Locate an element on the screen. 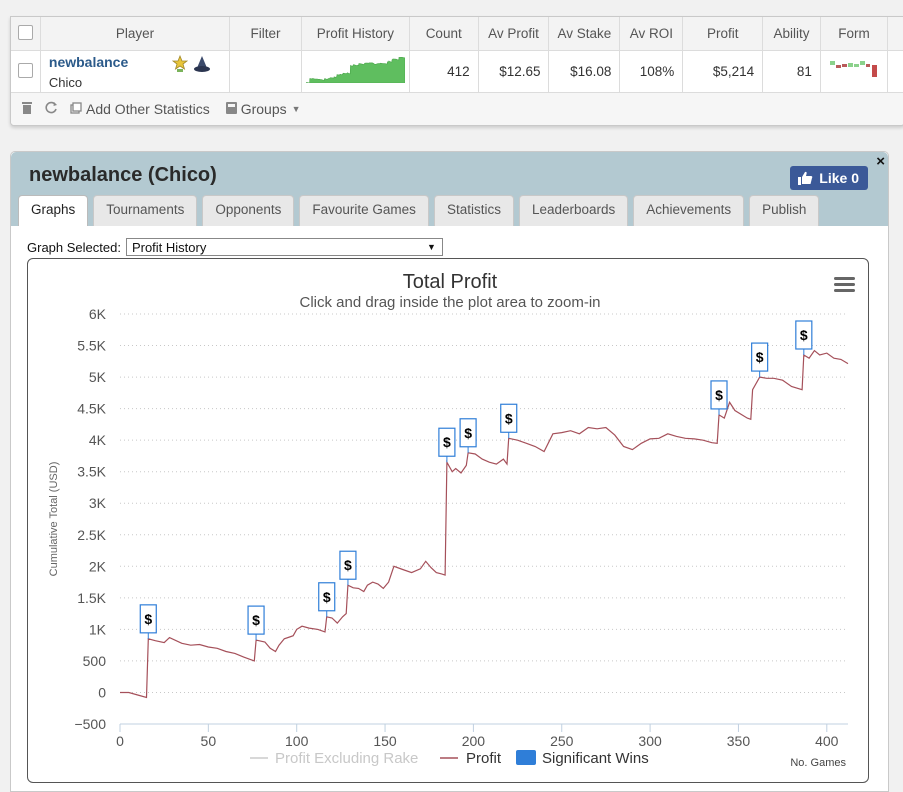  x-tick-label: 300 is located at coordinates (650, 741).